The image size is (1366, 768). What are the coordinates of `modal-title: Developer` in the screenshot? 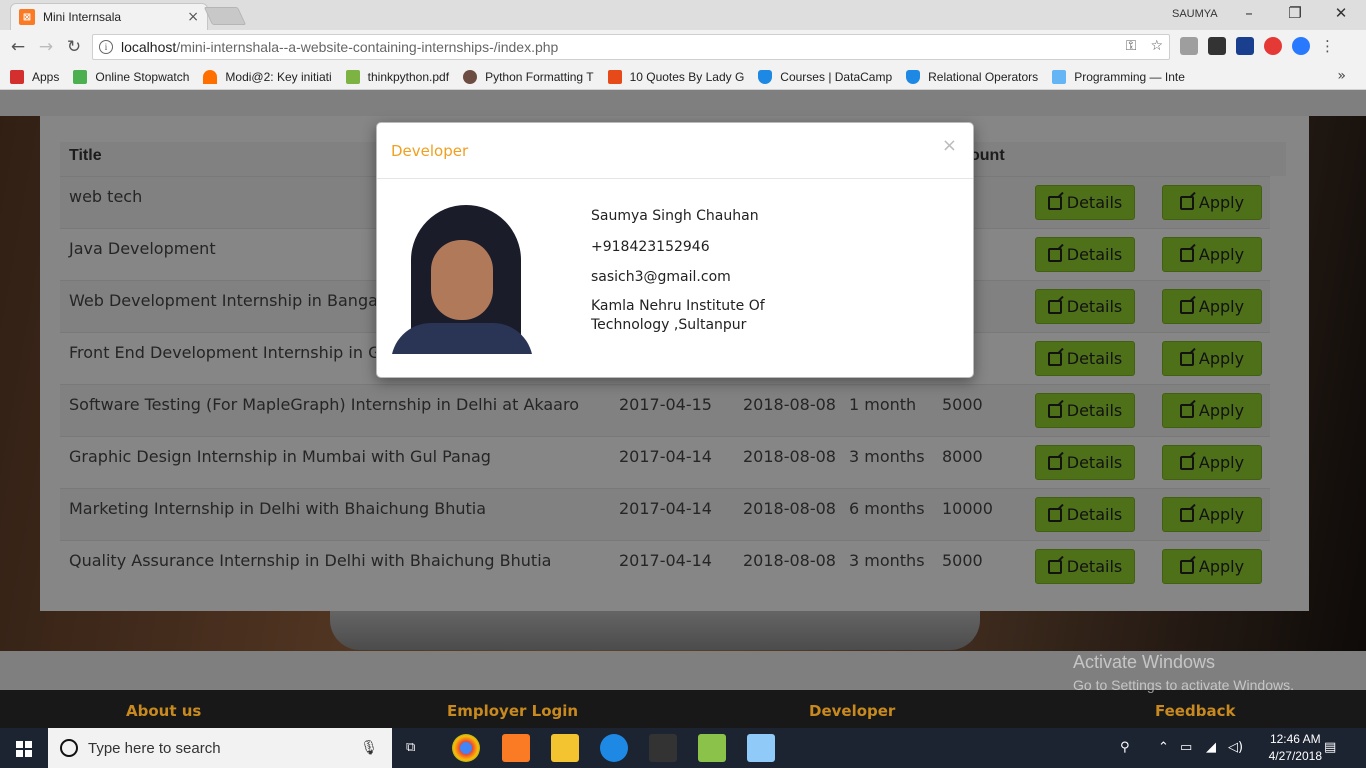 It's located at (430, 151).